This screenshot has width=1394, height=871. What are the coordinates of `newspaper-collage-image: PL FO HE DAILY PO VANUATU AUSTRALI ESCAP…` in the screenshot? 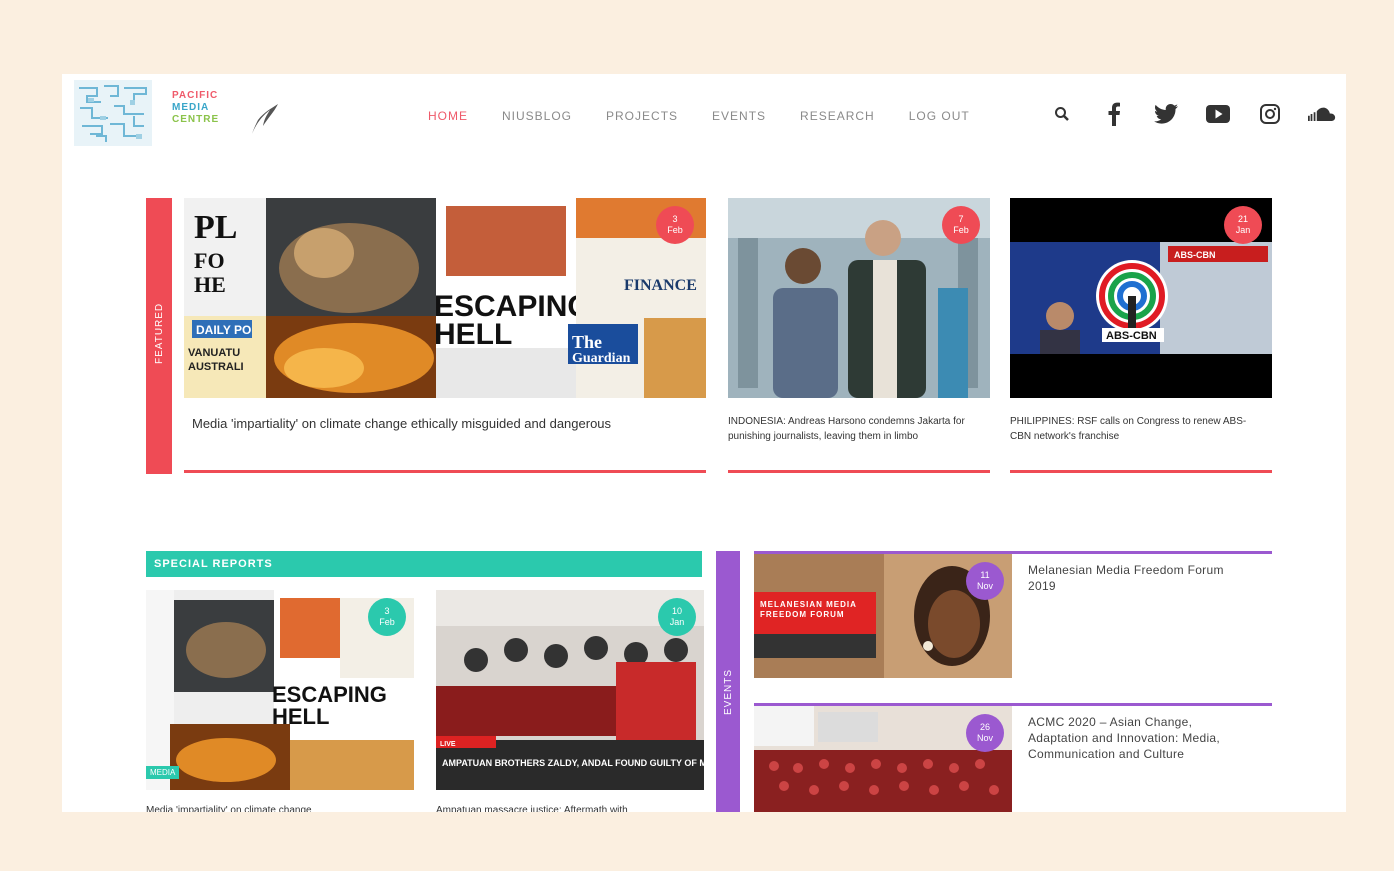 It's located at (445, 298).